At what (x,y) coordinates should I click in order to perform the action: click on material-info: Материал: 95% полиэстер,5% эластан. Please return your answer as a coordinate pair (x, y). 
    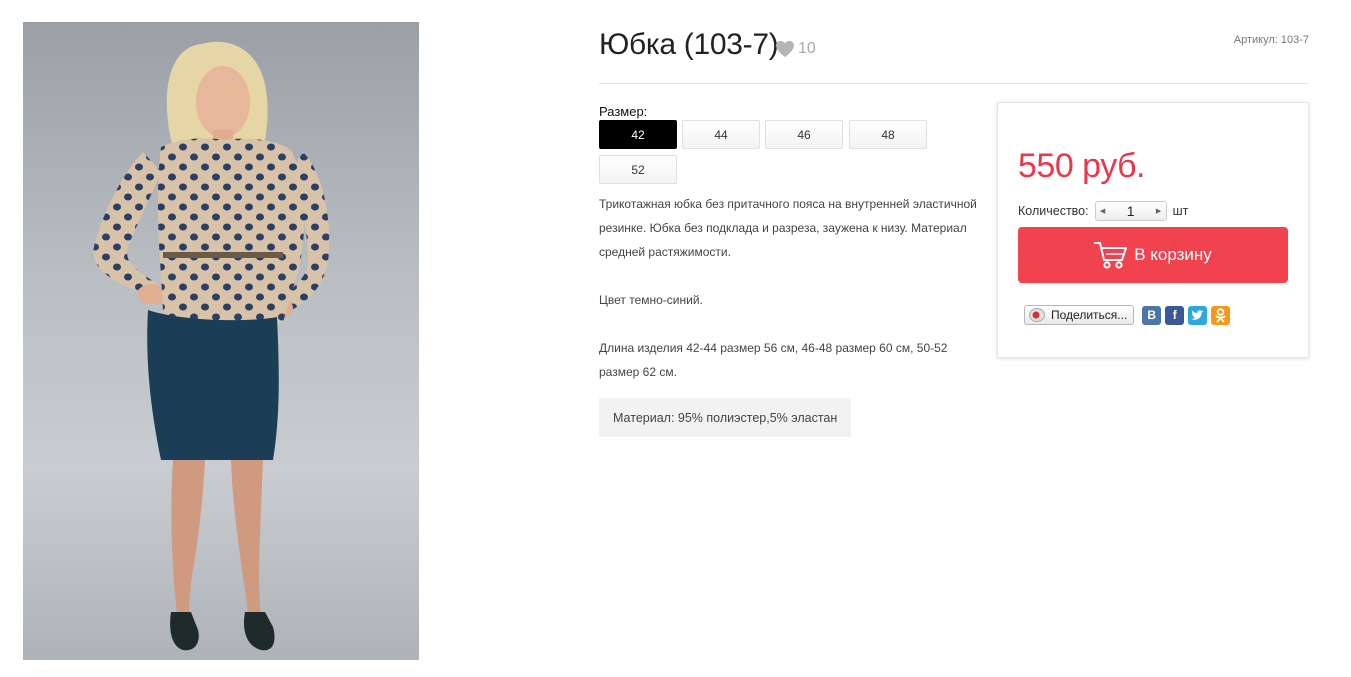
    Looking at the image, I should click on (725, 417).